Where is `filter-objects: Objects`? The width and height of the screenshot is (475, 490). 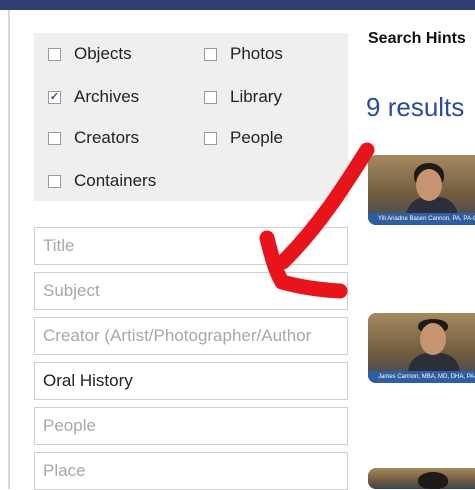 filter-objects: Objects is located at coordinates (90, 54).